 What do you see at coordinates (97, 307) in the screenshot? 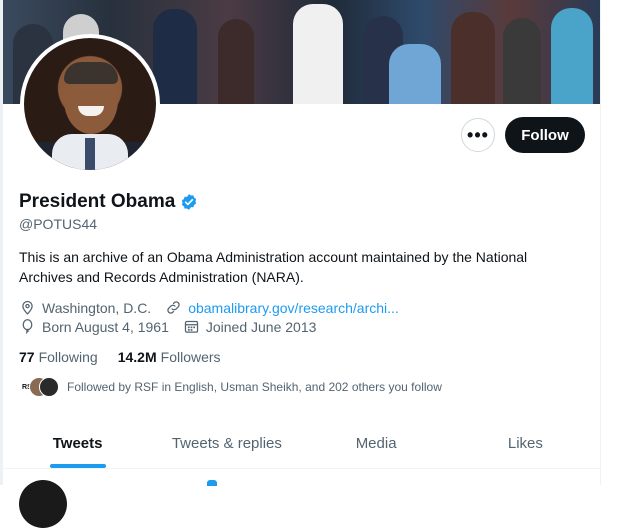
I see `location-text: Washington, D.C.` at bounding box center [97, 307].